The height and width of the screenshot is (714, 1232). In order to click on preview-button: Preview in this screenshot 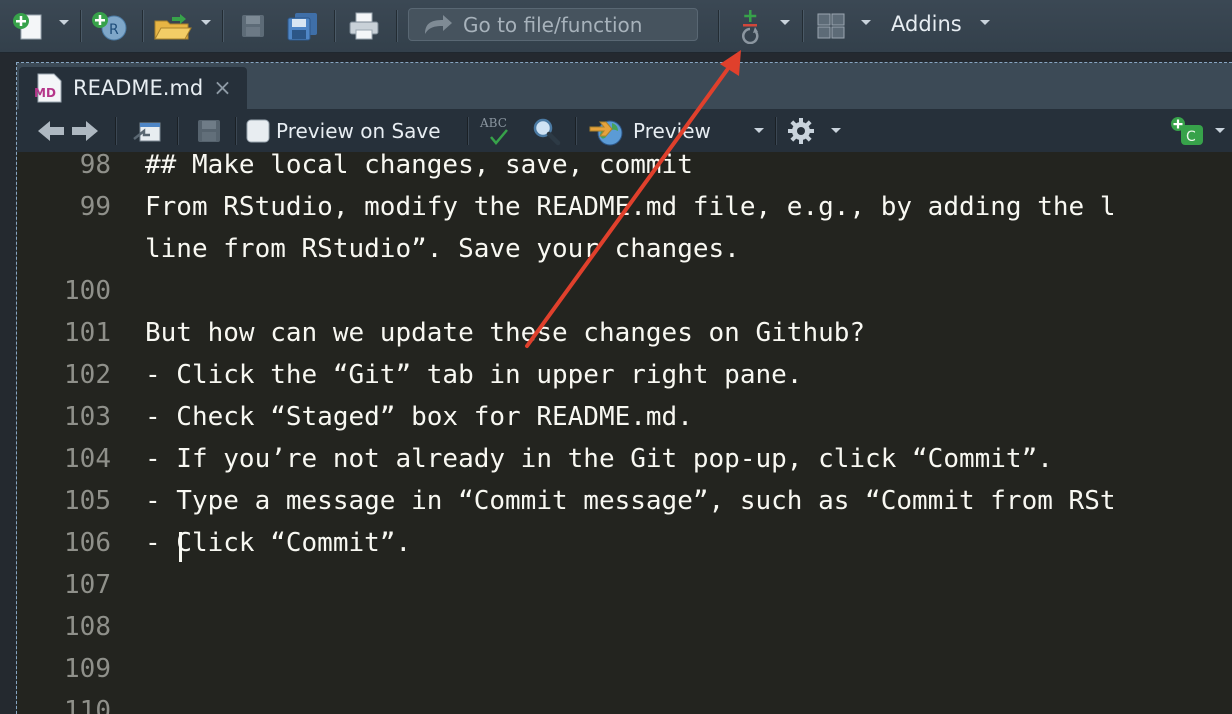, I will do `click(672, 131)`.